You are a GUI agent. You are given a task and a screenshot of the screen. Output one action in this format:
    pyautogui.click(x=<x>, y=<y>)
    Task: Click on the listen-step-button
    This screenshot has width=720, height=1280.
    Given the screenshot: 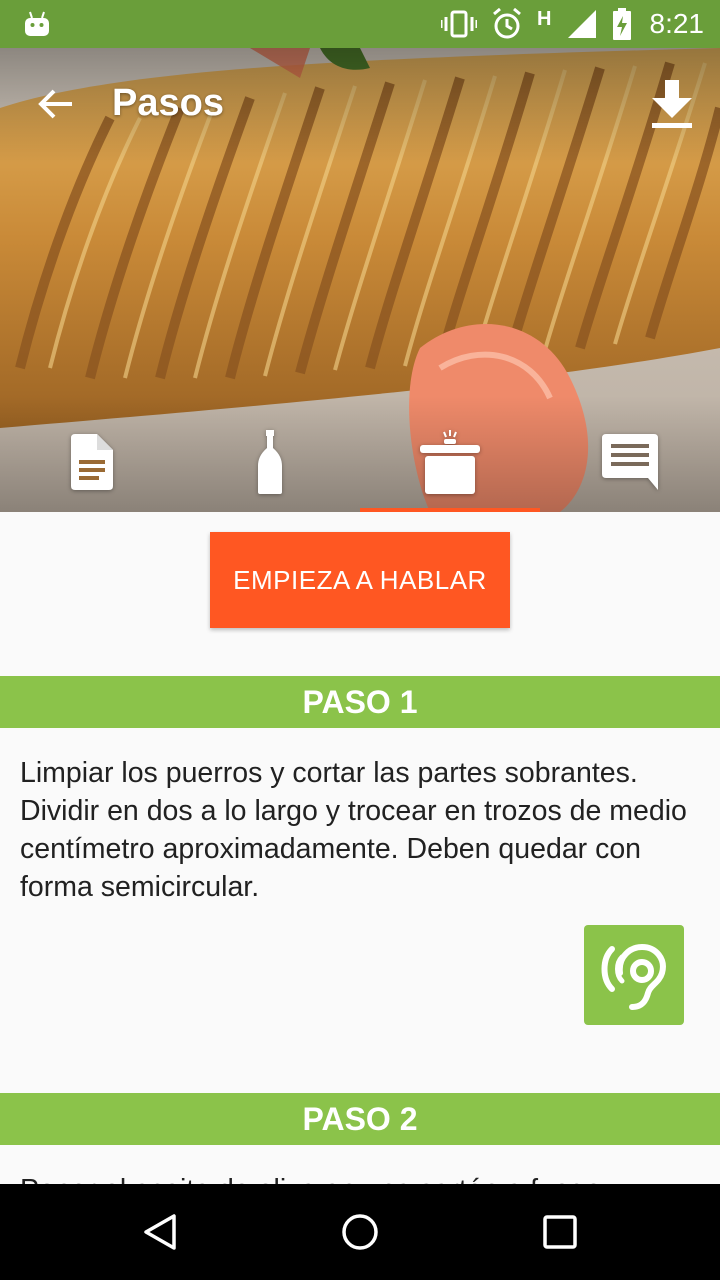 What is the action you would take?
    pyautogui.click(x=634, y=975)
    